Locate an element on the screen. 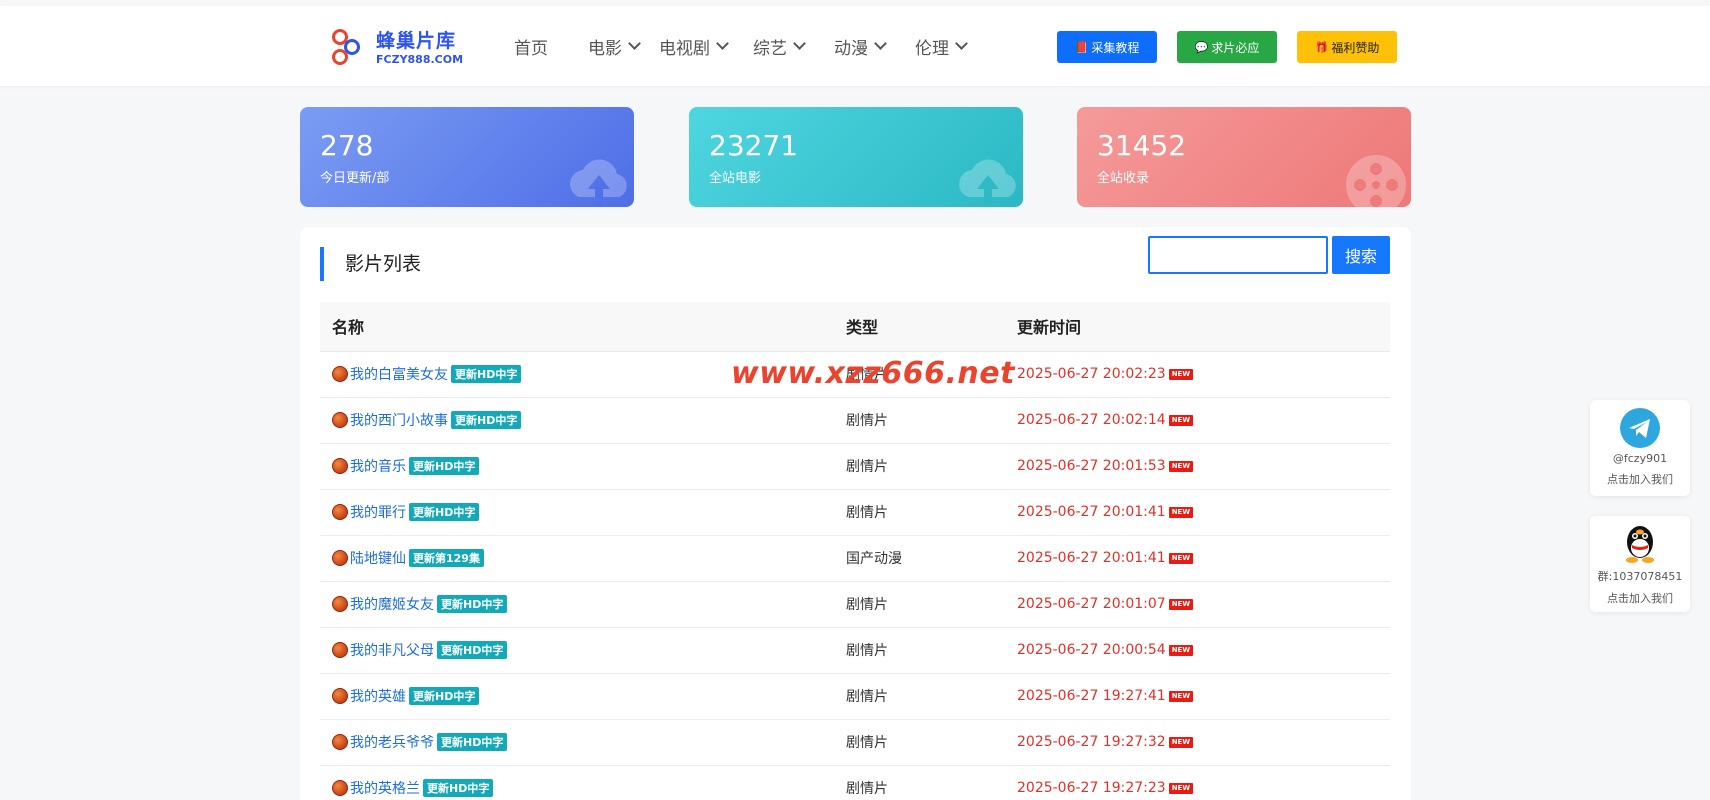  sponsor-button: 🎁 福利赞助 is located at coordinates (1347, 47).